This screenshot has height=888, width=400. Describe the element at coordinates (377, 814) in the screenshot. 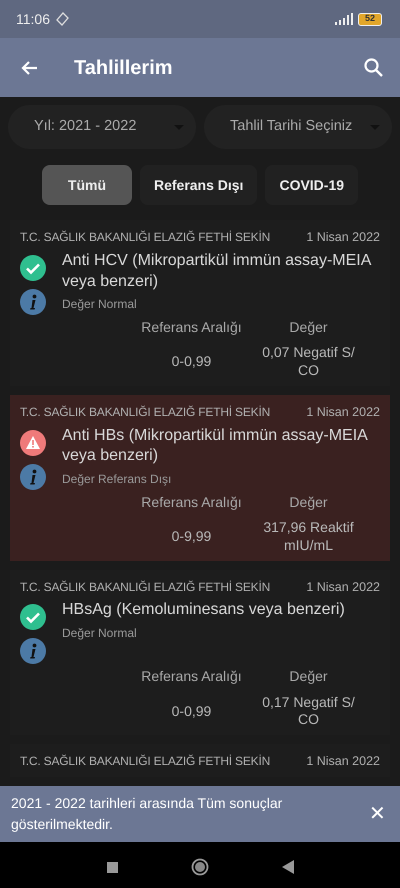

I see `close-button: ✕` at that location.